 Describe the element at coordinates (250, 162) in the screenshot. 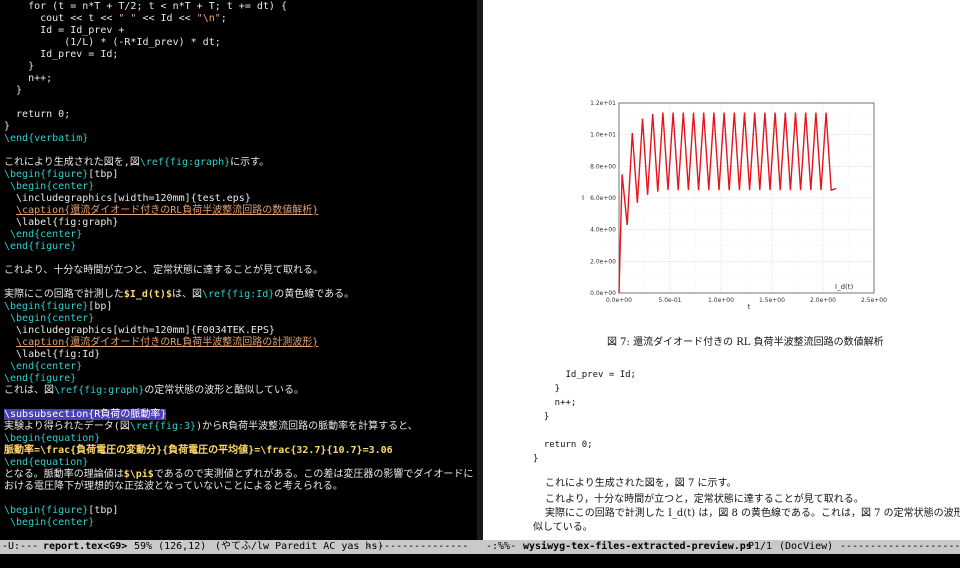

I see `editor-text-segment: に示す。` at that location.